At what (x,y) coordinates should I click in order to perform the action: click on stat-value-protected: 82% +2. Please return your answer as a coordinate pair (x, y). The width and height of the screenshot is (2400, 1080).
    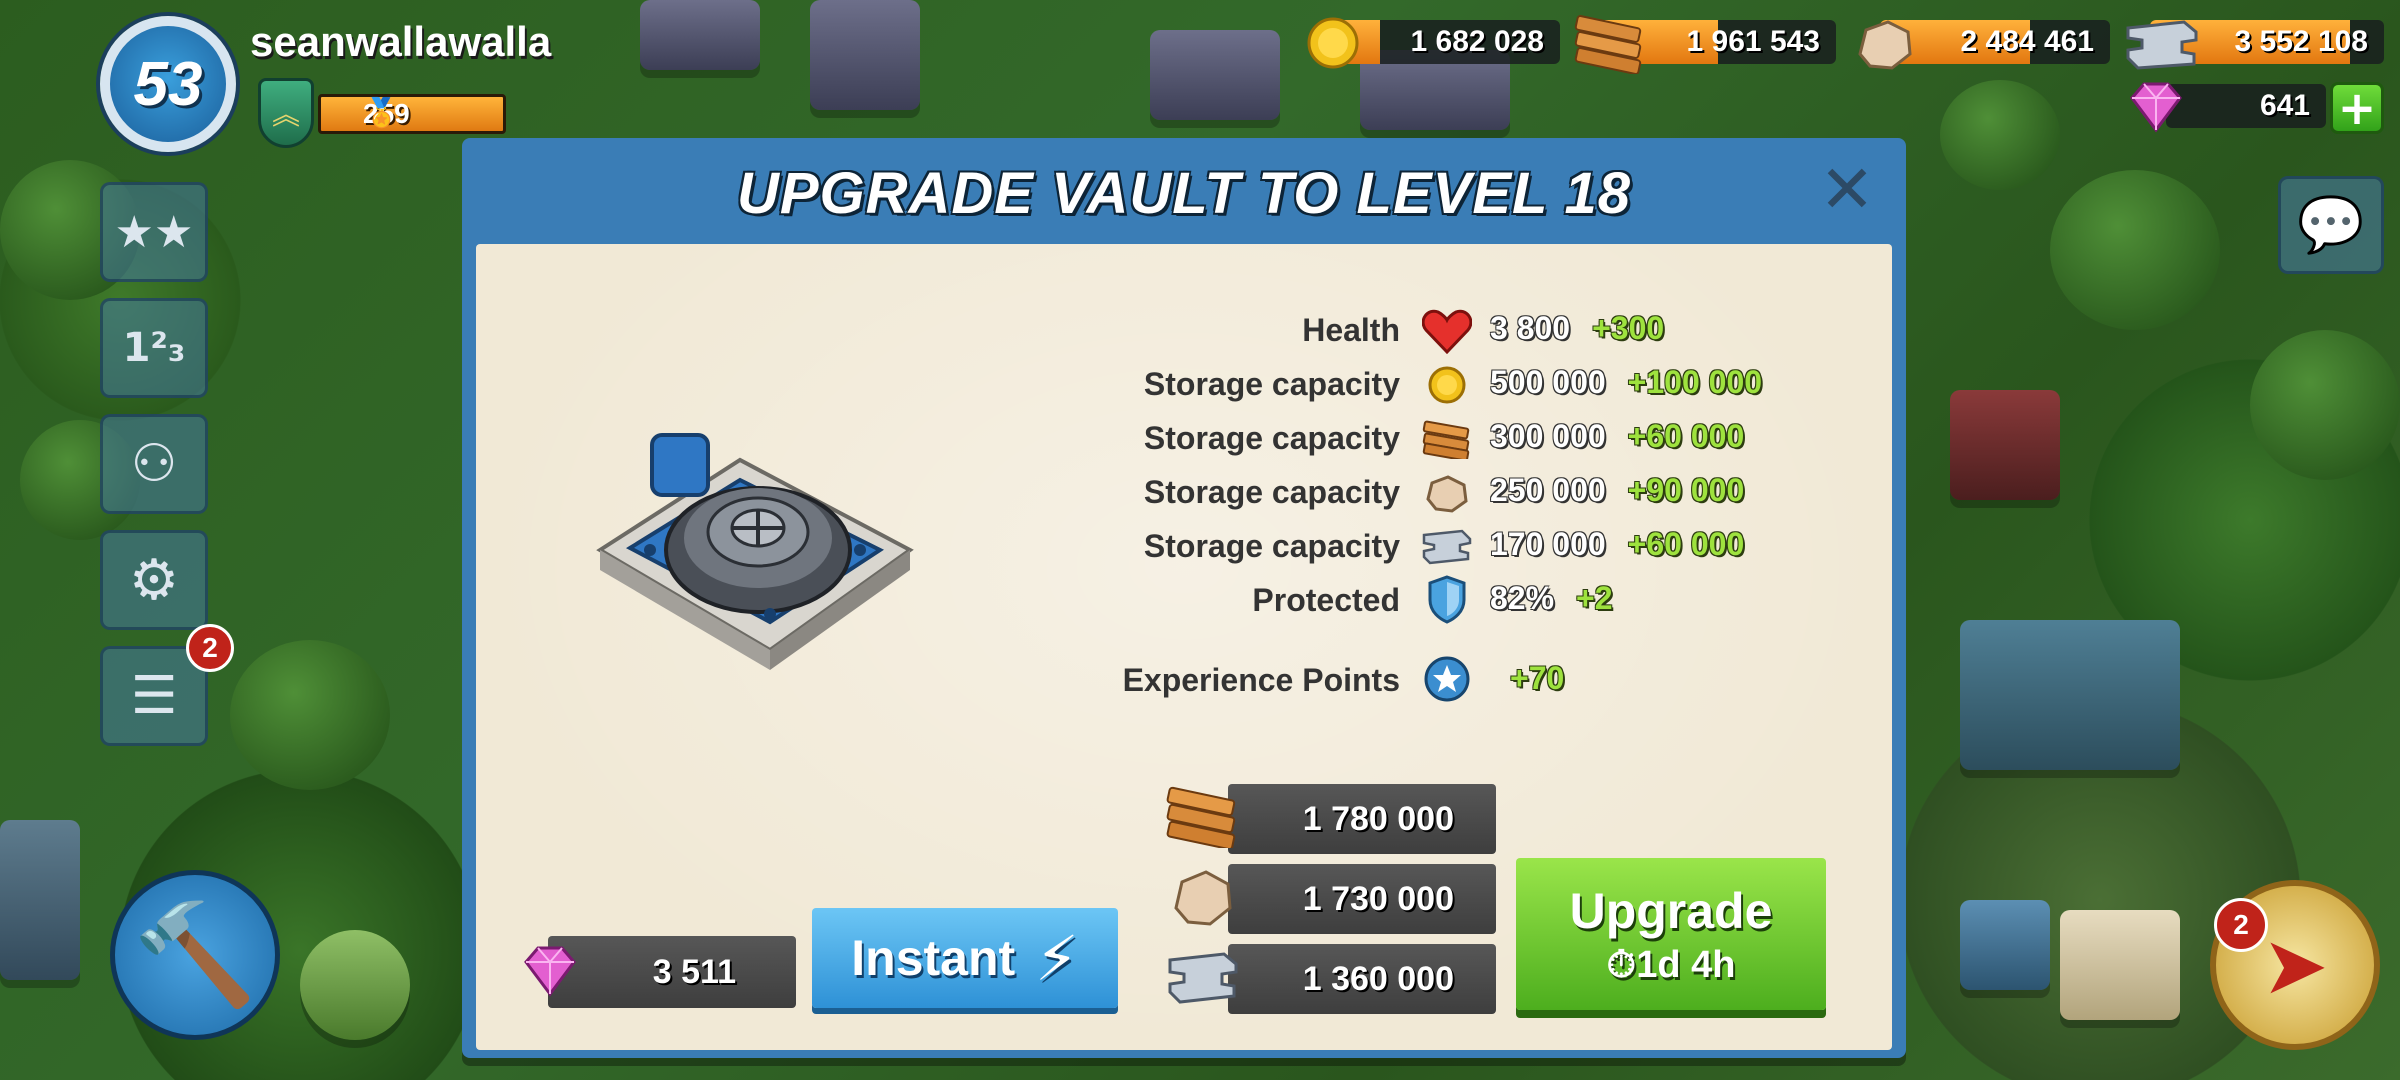
    Looking at the image, I should click on (1551, 598).